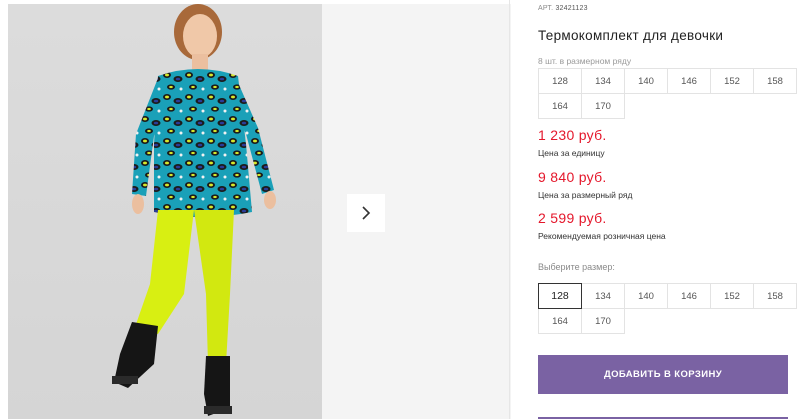 This screenshot has width=800, height=419. Describe the element at coordinates (603, 81) in the screenshot. I see `size-row-cell: 134` at that location.